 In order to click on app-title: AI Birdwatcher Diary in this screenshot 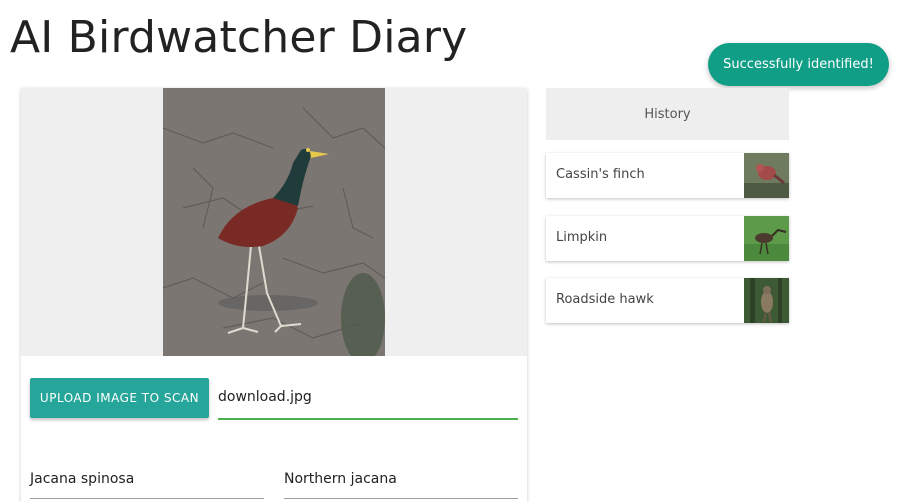, I will do `click(239, 37)`.